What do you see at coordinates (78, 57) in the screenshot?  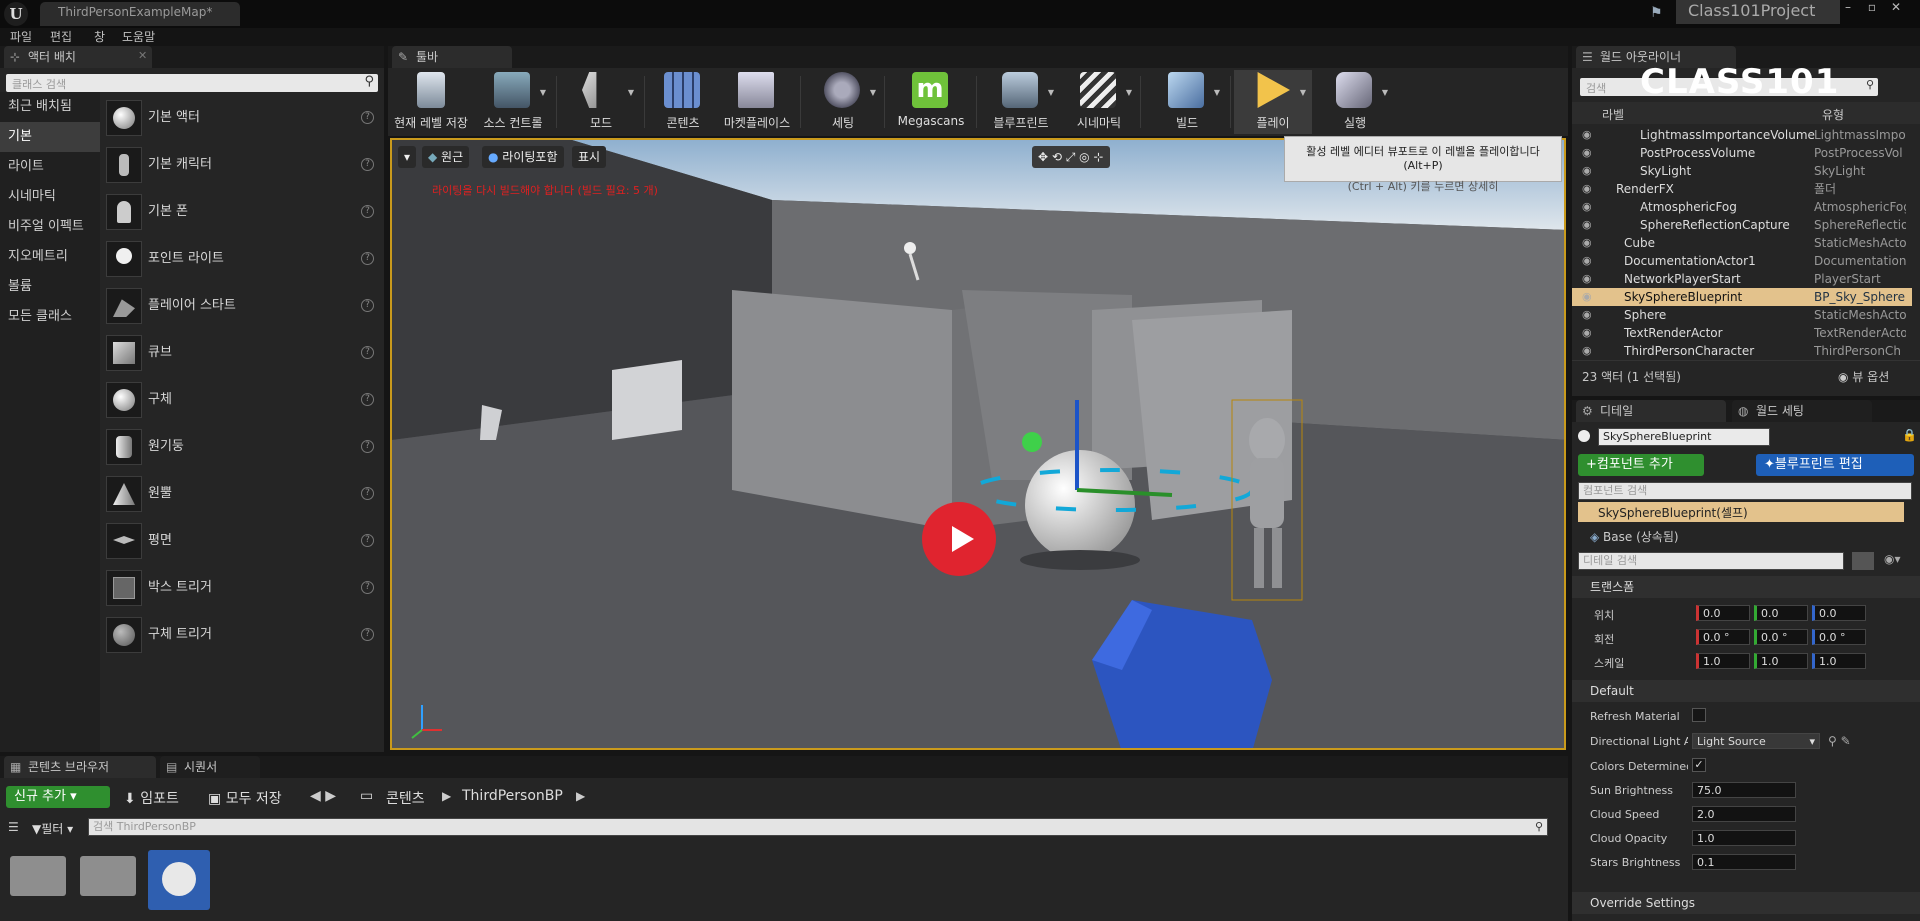 I see `tab-place-actors: ⊹ 액터 배치` at bounding box center [78, 57].